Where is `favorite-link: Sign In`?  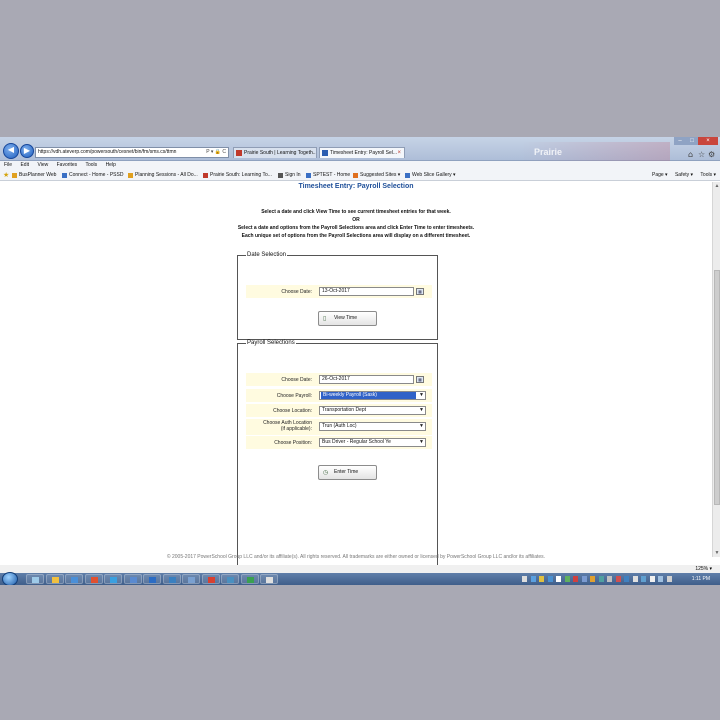
favorite-link: Sign In is located at coordinates (289, 175).